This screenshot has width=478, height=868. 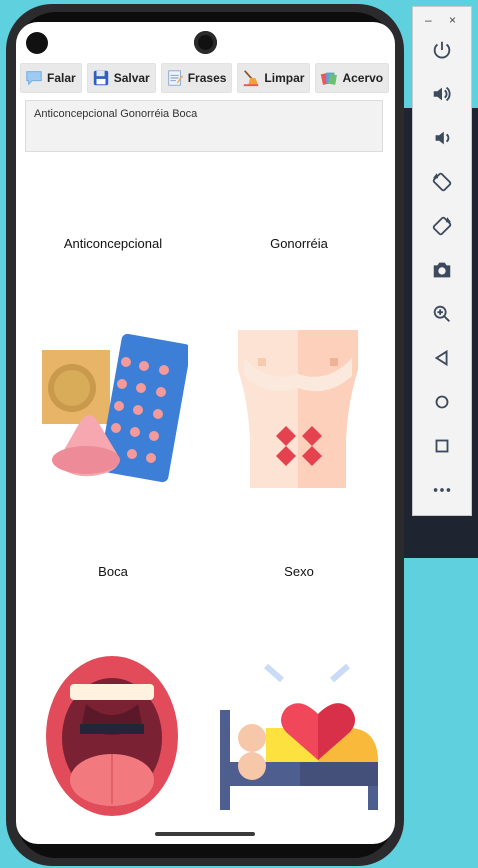 I want to click on rotate-left-icon, so click(x=442, y=182).